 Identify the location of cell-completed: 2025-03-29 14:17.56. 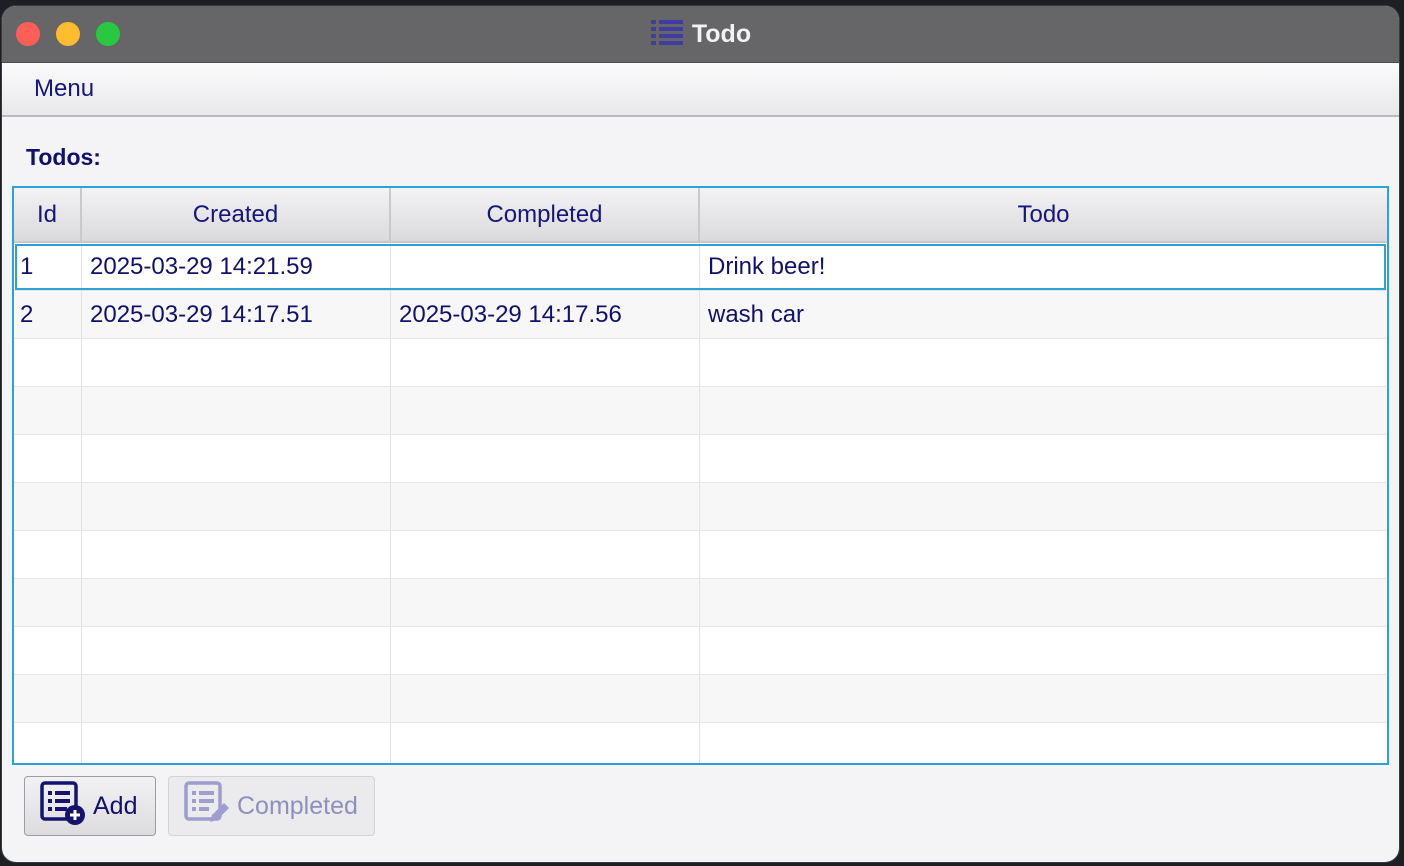
(545, 314).